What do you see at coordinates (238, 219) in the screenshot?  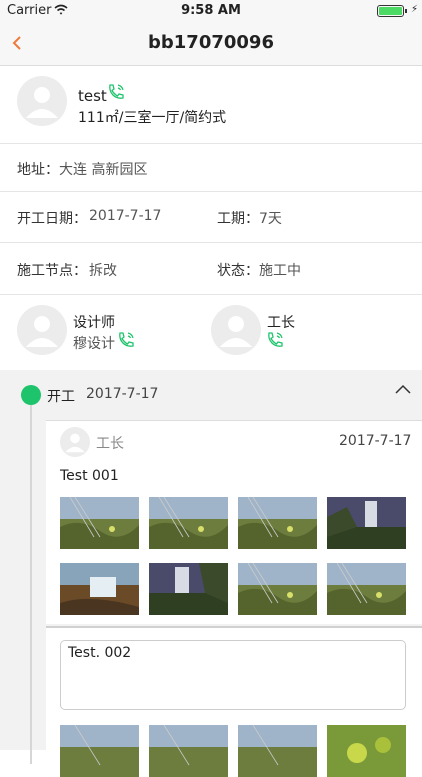 I see `duration-label: 工期：` at bounding box center [238, 219].